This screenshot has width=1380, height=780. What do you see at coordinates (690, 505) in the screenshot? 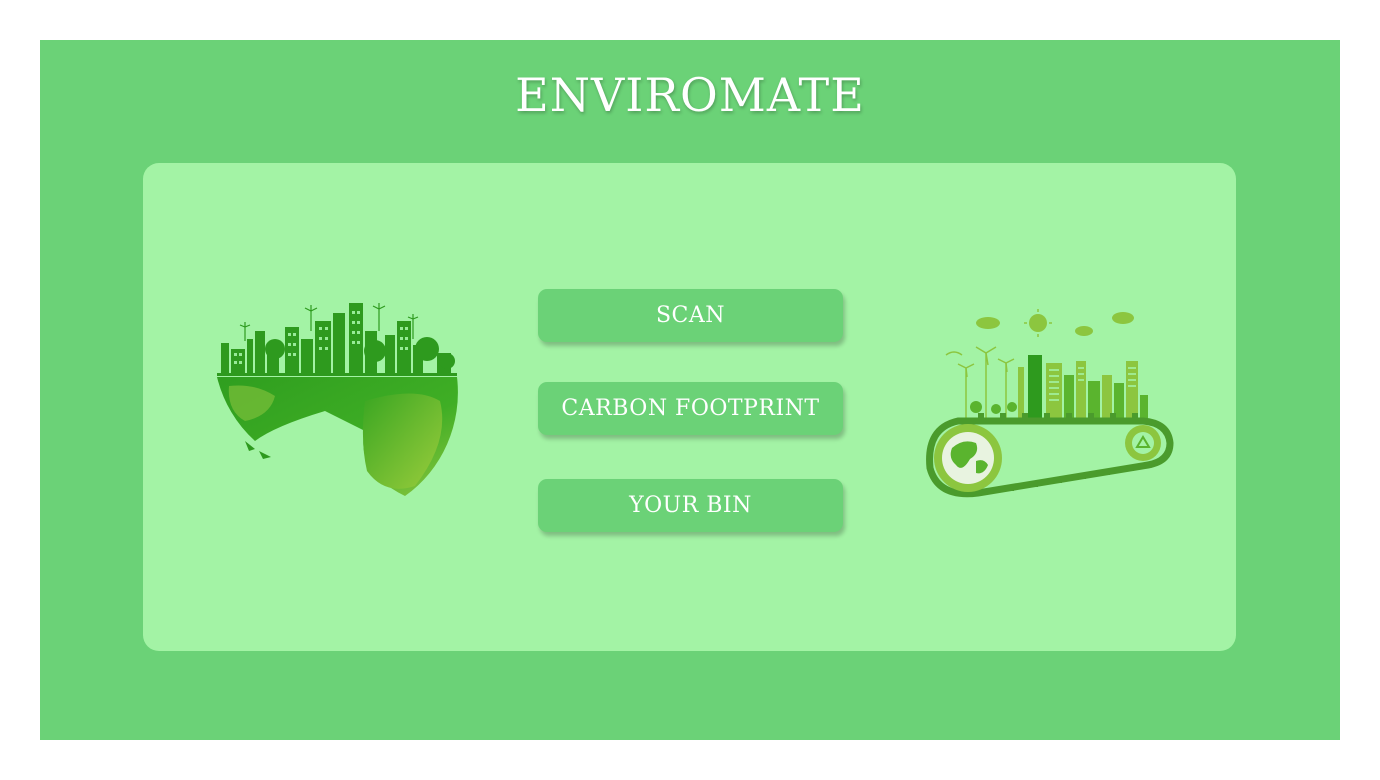
I see `your-bin-button: YOUR BIN` at bounding box center [690, 505].